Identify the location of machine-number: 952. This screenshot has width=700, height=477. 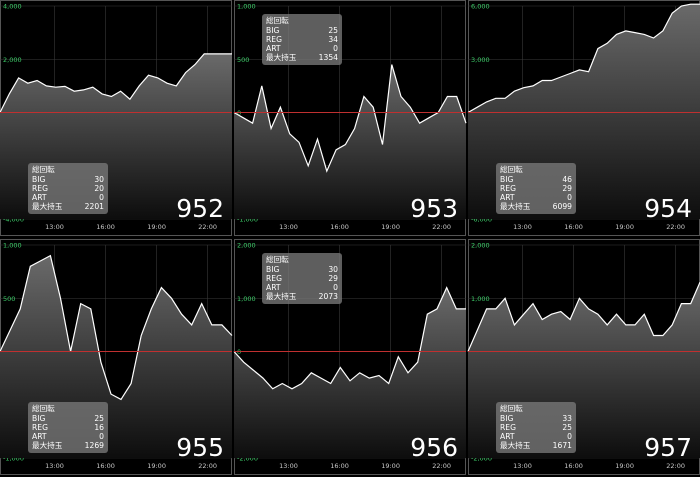
(200, 208).